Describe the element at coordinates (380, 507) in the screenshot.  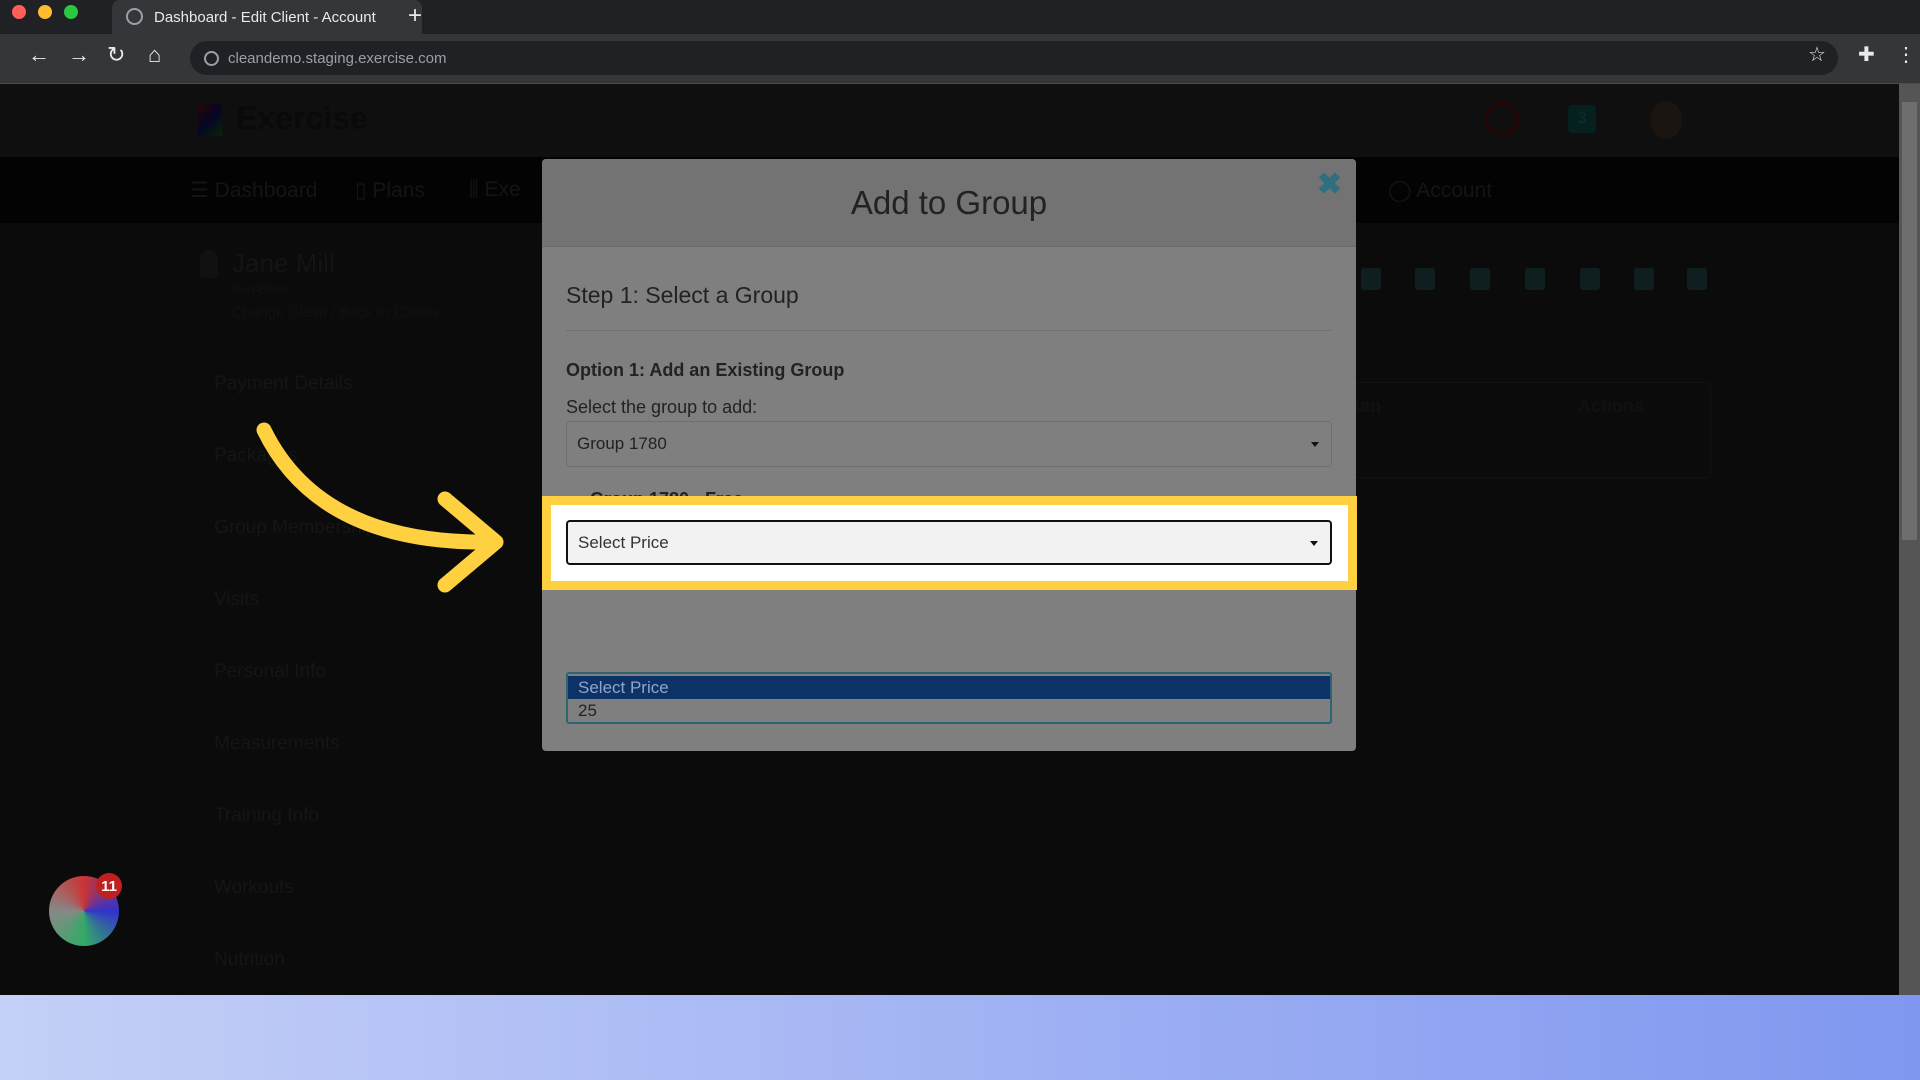
I see `arrow-annotation` at that location.